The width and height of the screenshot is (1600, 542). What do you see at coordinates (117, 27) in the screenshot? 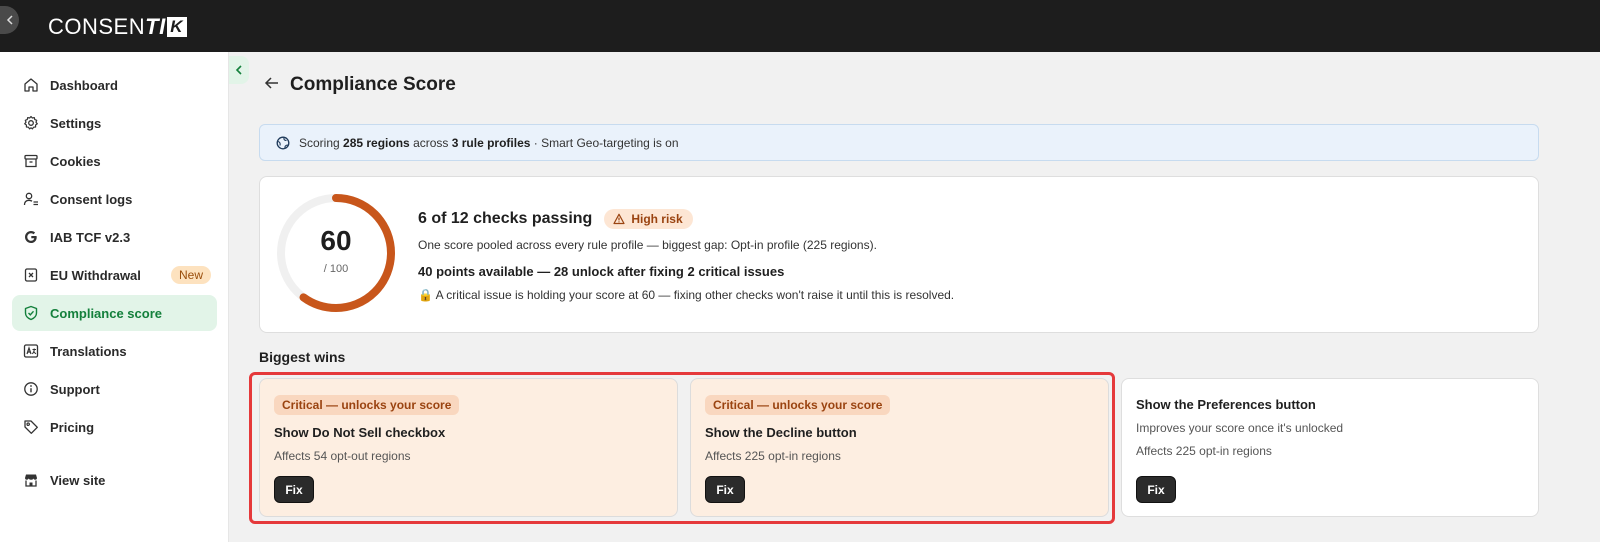
I see `app-logo: CONSEN TI K` at bounding box center [117, 27].